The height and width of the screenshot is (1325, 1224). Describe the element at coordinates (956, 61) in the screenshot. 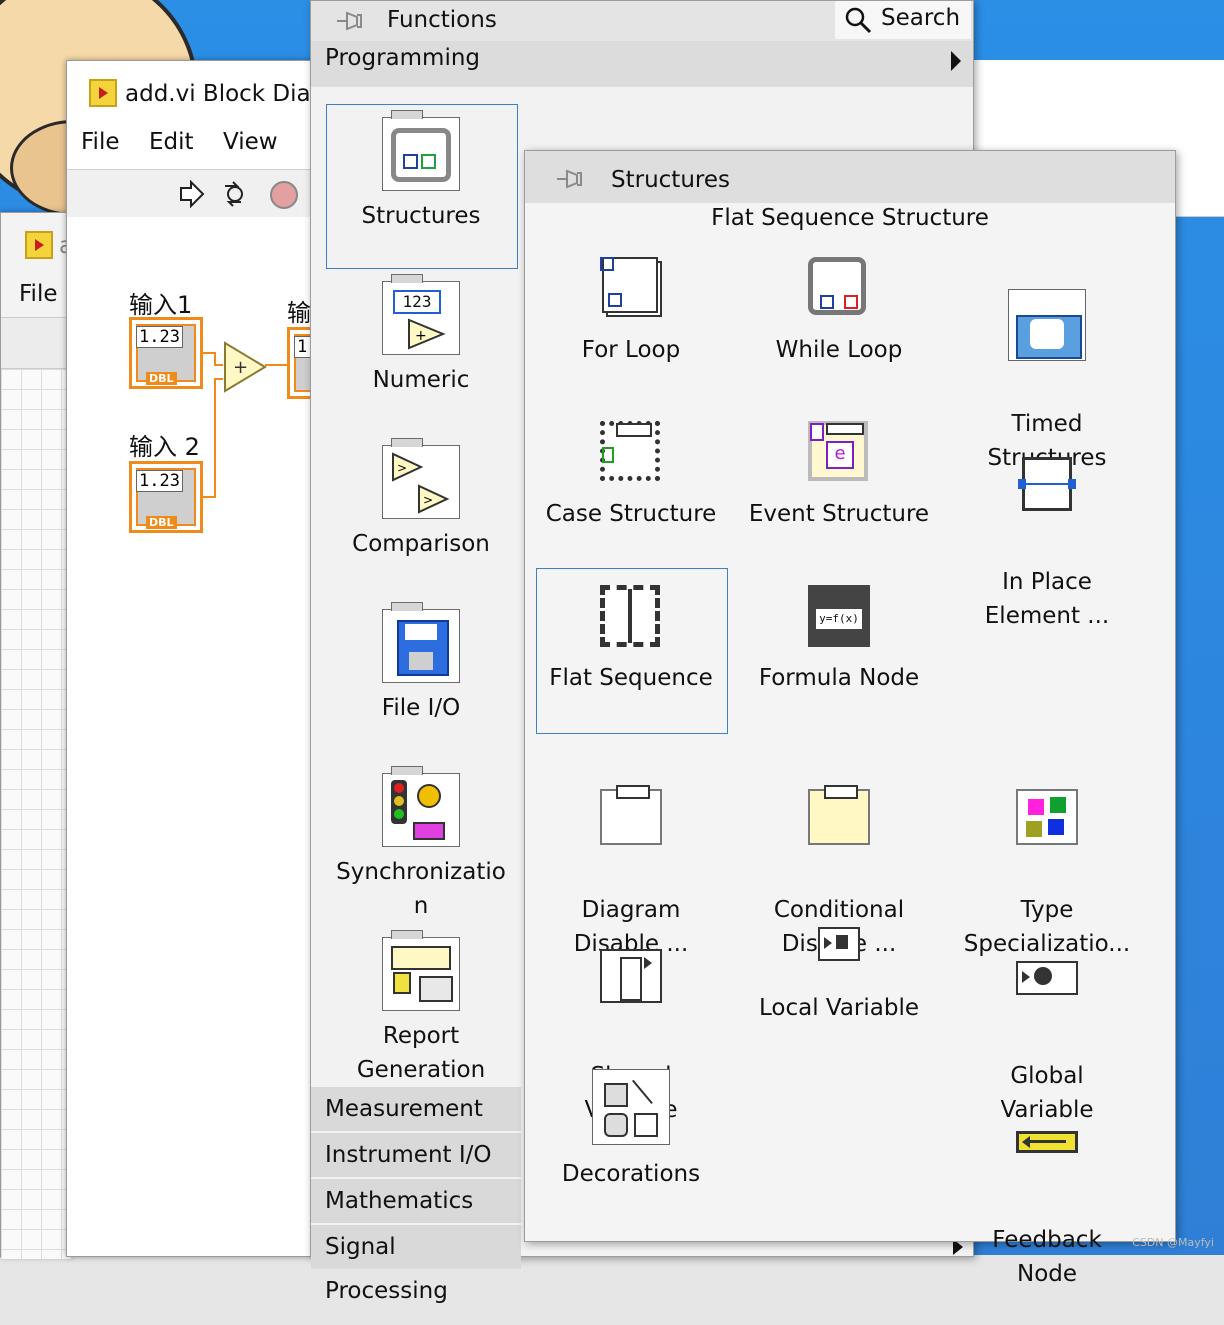

I see `submenu-arrow-icon` at that location.